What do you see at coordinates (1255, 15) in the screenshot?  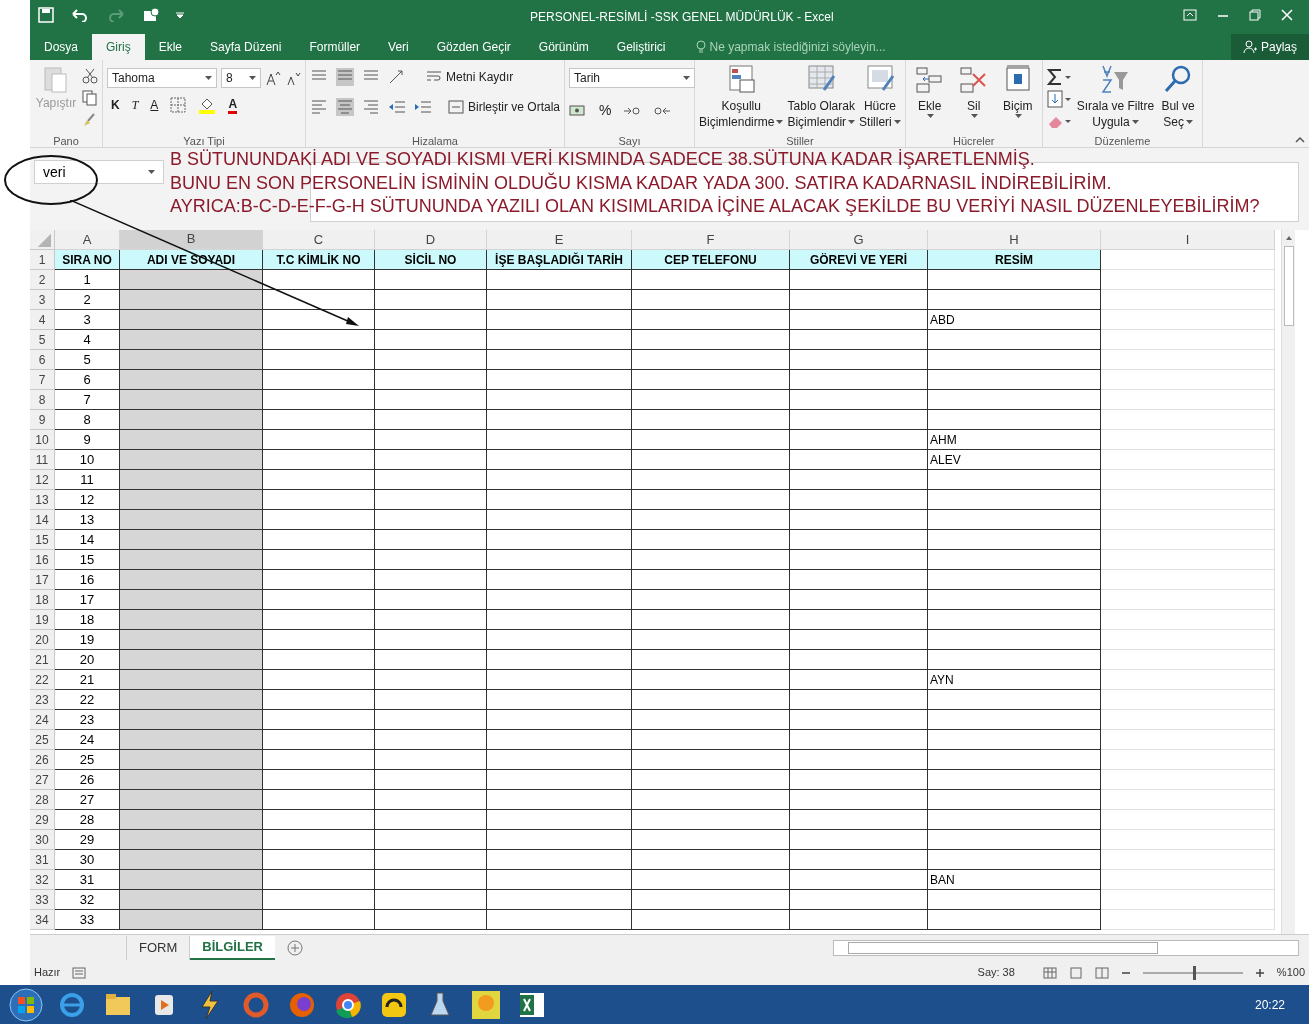 I see `restore-icon` at bounding box center [1255, 15].